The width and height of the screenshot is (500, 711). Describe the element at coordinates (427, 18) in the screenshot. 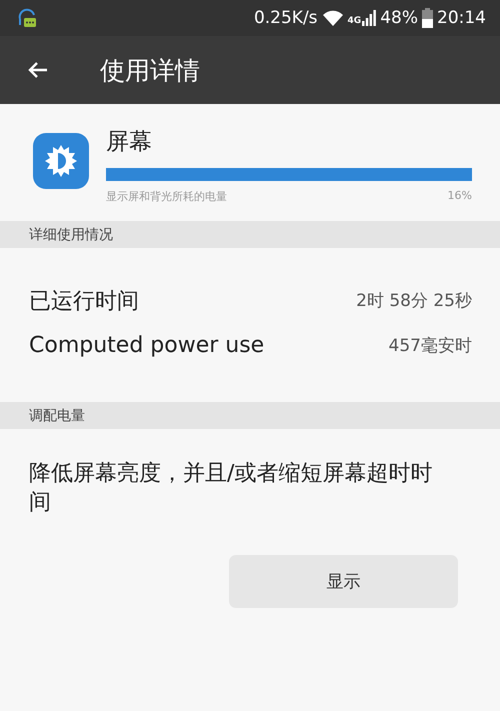

I see `battery-icon` at that location.